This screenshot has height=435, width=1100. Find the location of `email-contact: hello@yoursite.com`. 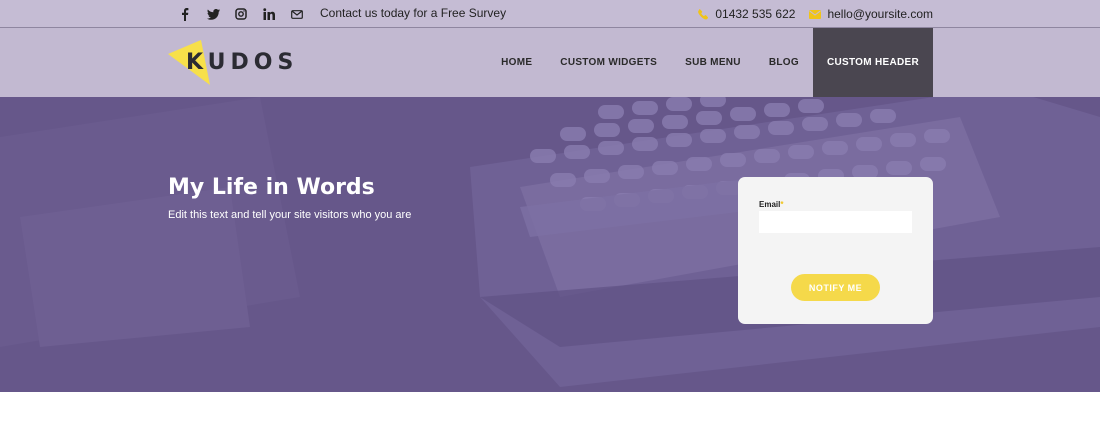

email-contact: hello@yoursite.com is located at coordinates (871, 14).